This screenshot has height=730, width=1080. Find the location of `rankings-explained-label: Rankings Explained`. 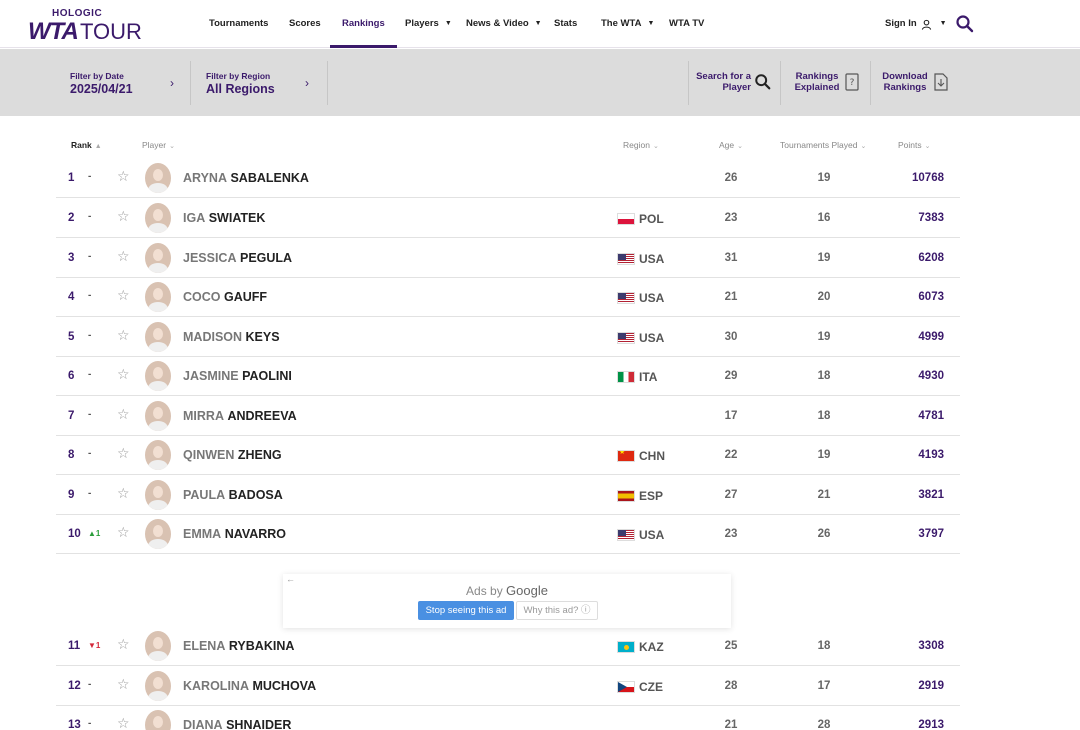

rankings-explained-label: Rankings Explained is located at coordinates (817, 82).